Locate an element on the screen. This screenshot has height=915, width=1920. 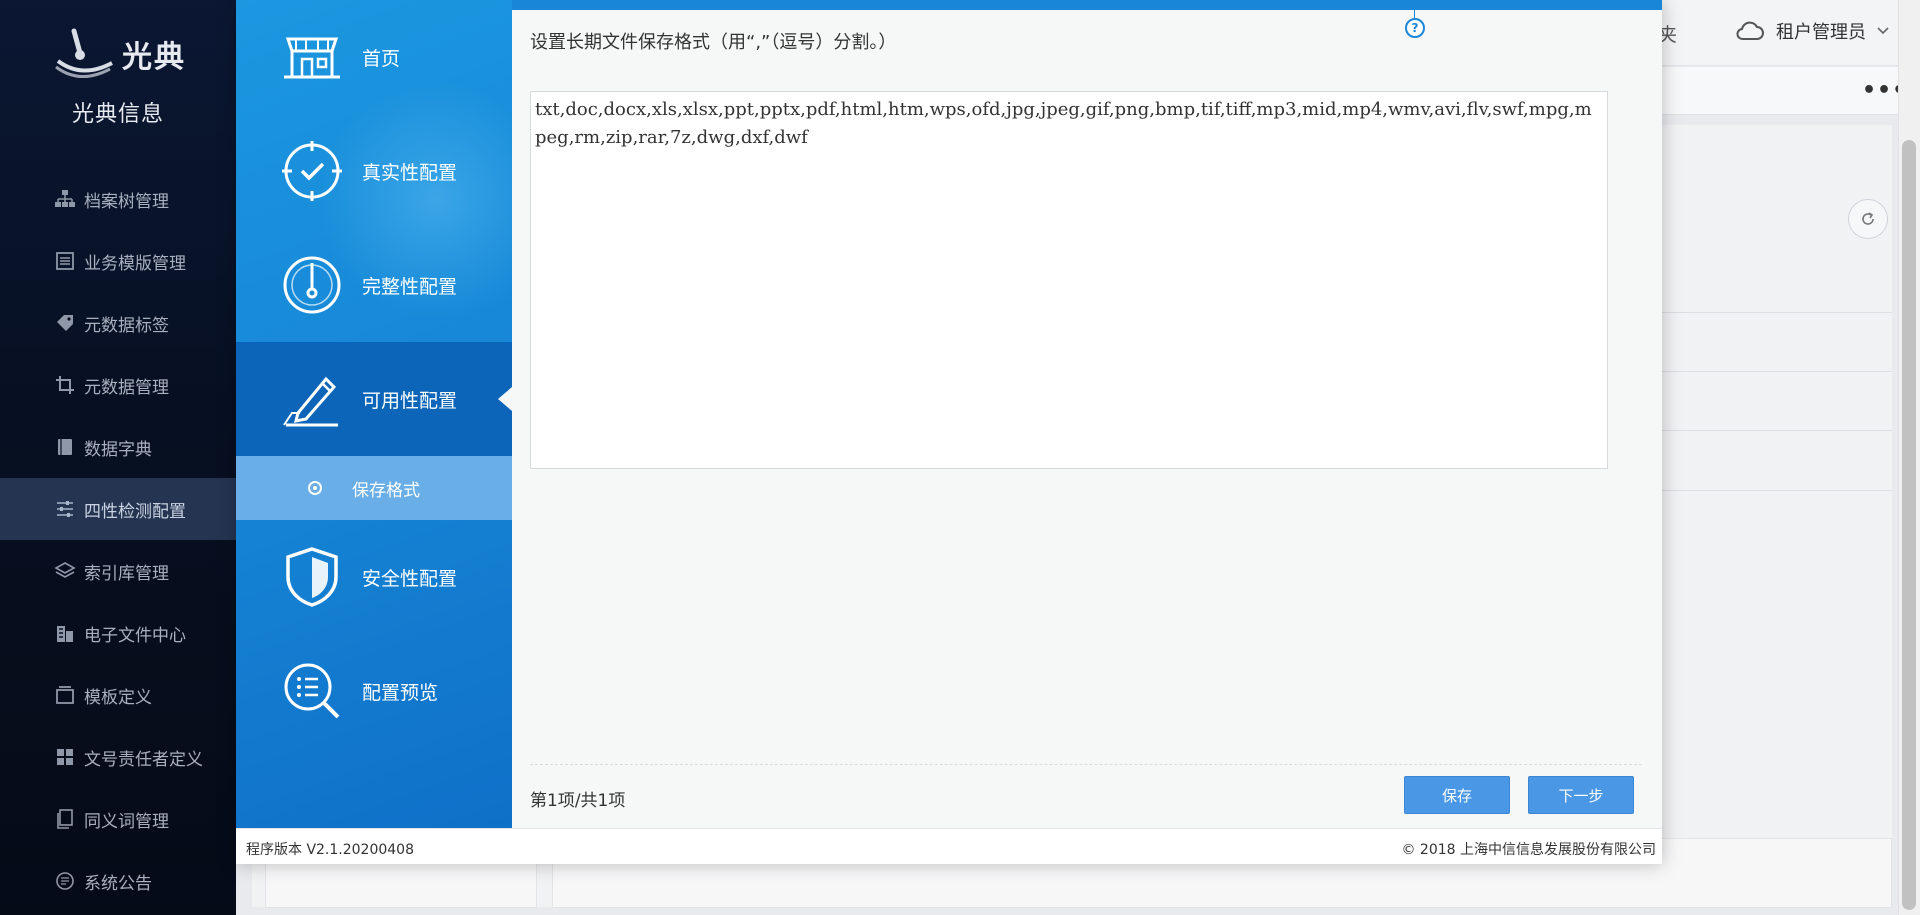
tag-icon is located at coordinates (65, 323).